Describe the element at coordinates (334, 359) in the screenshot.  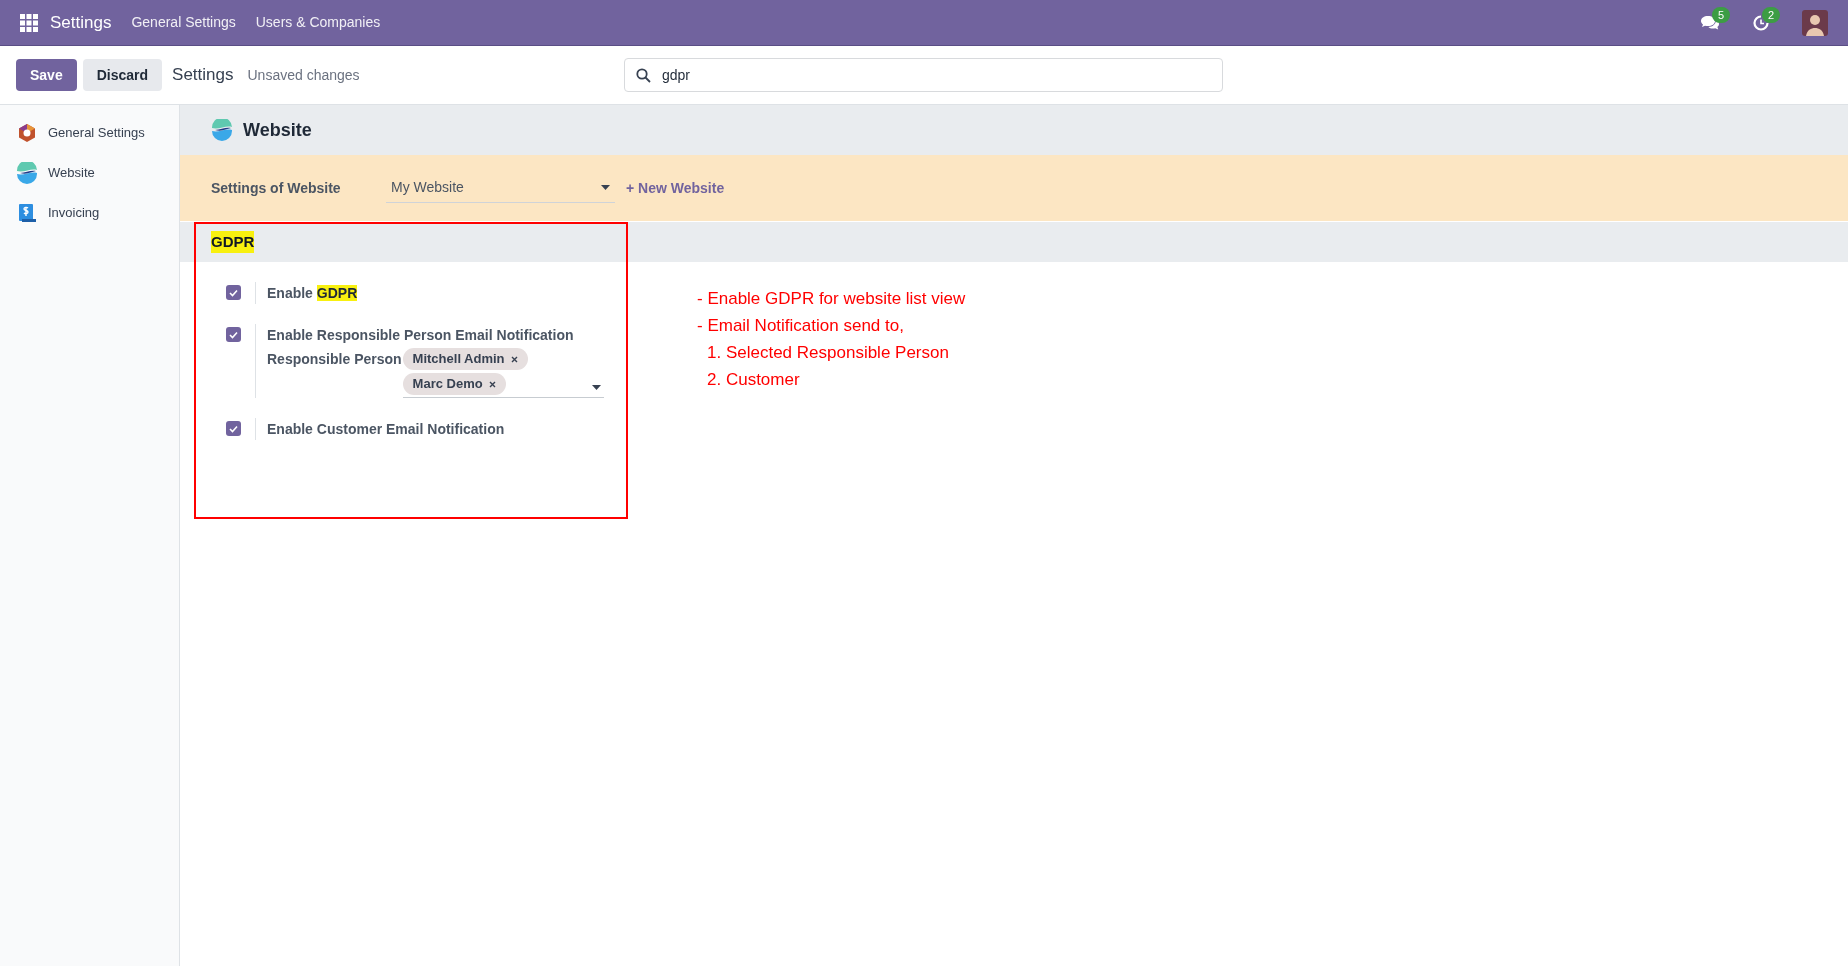
I see `field-label: Responsible Person` at that location.